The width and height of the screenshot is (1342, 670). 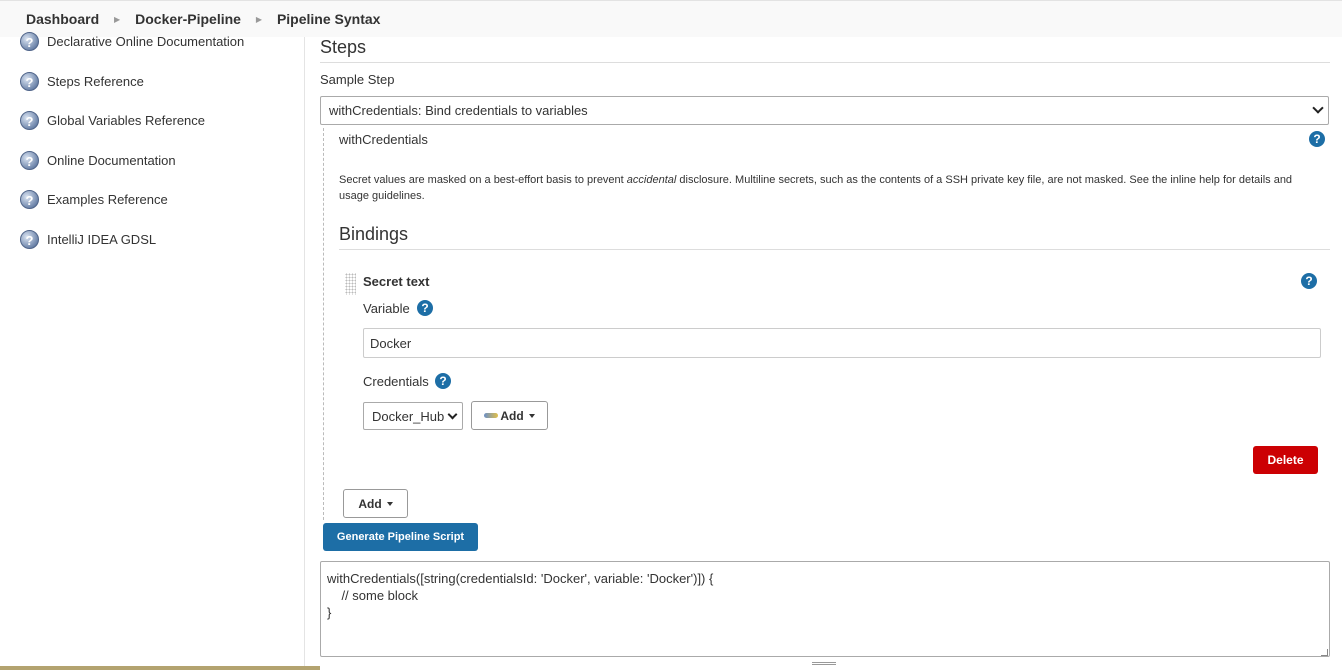 What do you see at coordinates (1285, 460) in the screenshot?
I see `delete-button: Delete` at bounding box center [1285, 460].